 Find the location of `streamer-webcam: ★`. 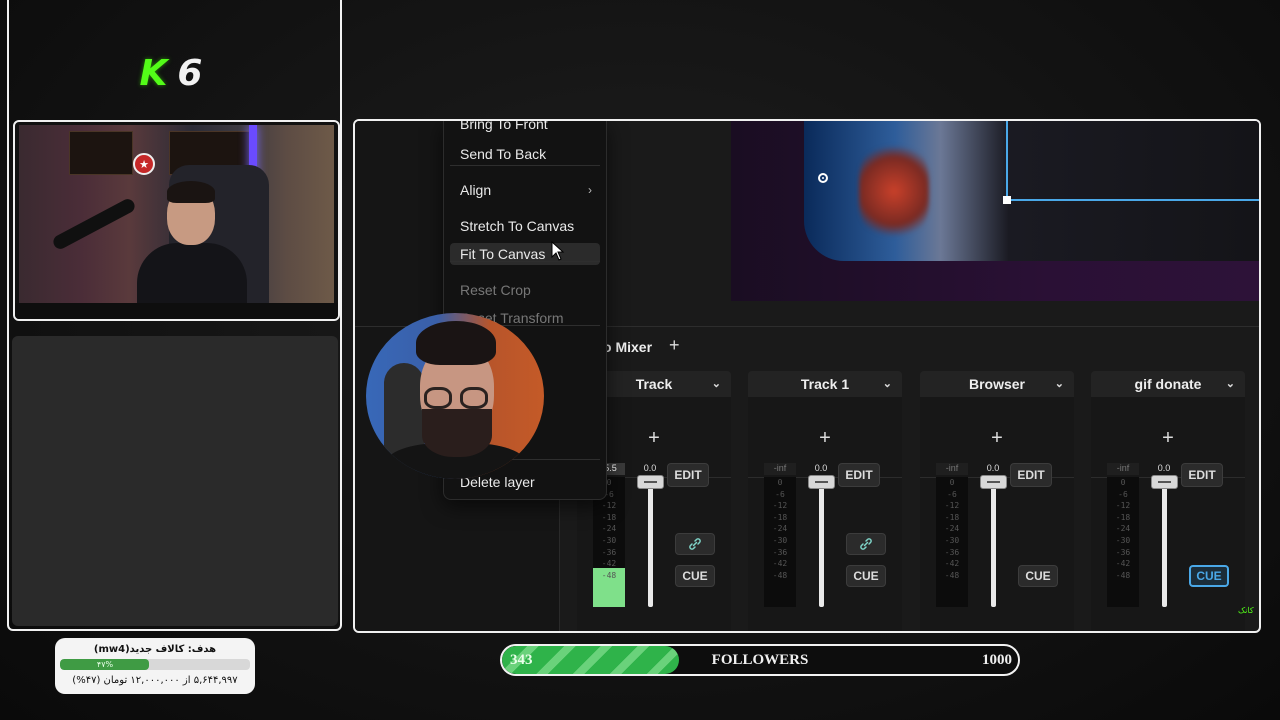

streamer-webcam: ★ is located at coordinates (176, 220).